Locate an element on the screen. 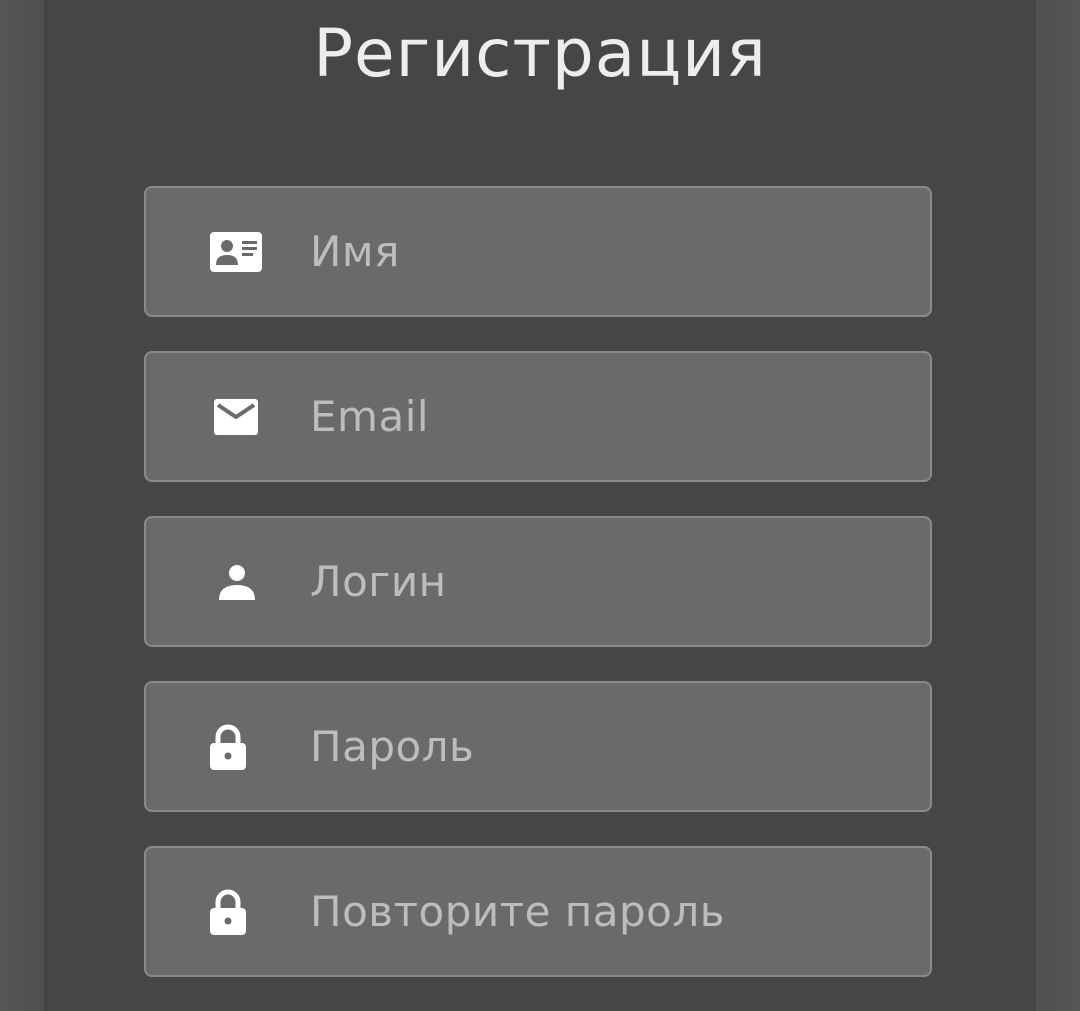 This screenshot has height=1011, width=1080. login-field: Логин is located at coordinates (538, 581).